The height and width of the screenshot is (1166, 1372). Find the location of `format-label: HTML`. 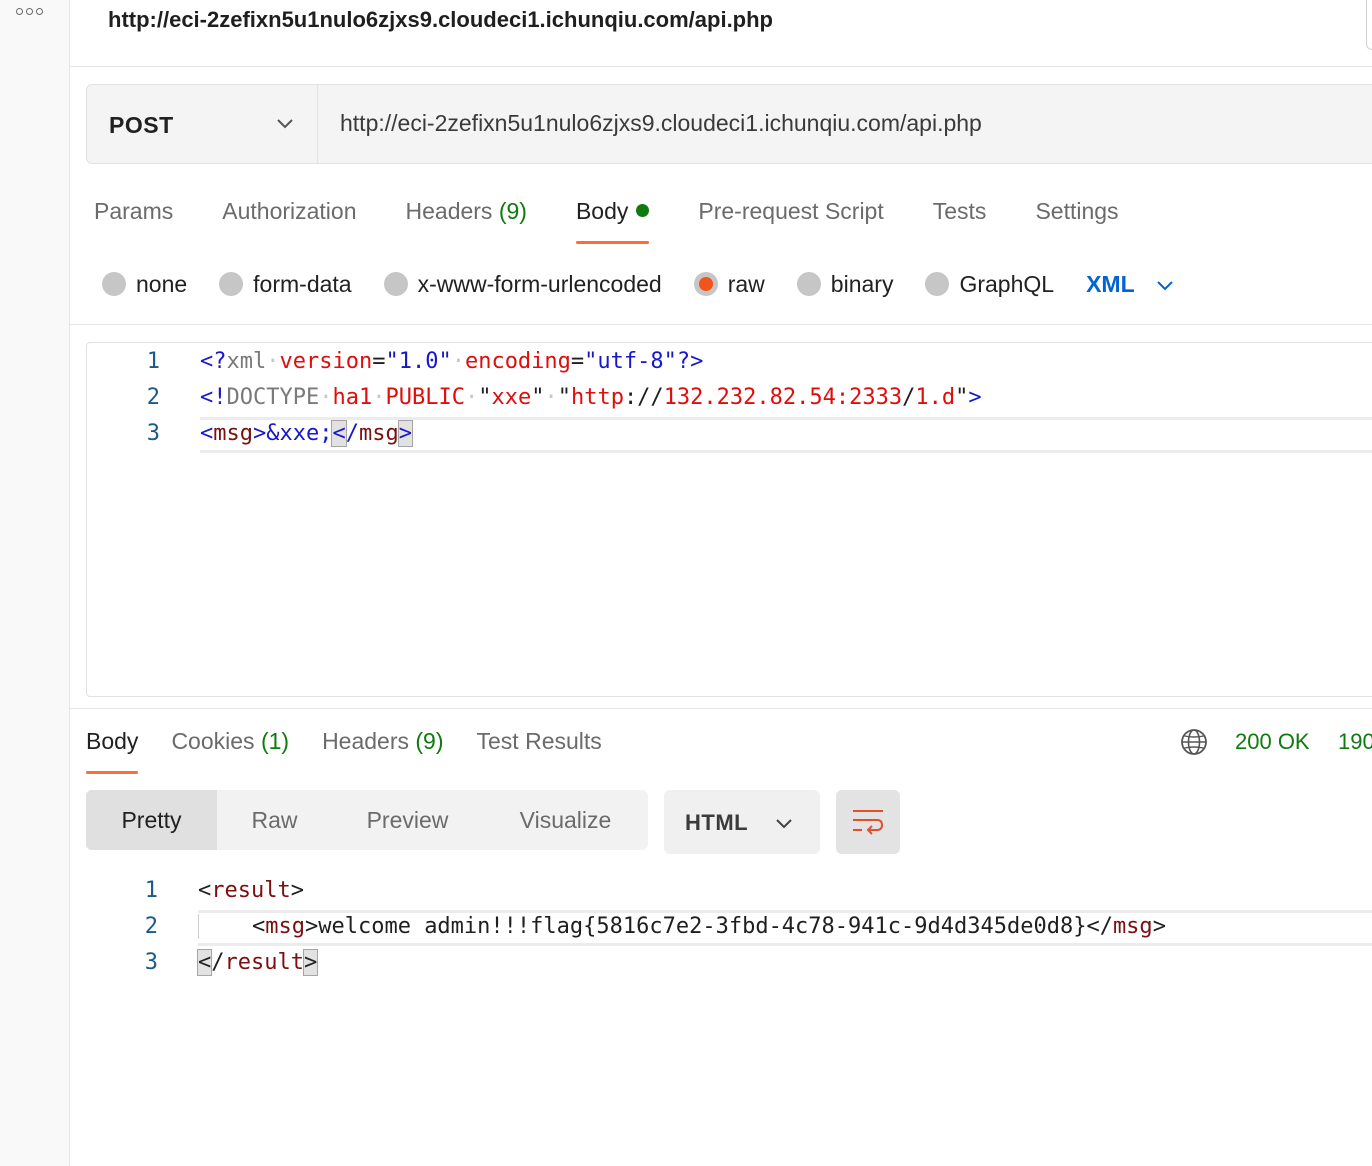

format-label: HTML is located at coordinates (717, 822).